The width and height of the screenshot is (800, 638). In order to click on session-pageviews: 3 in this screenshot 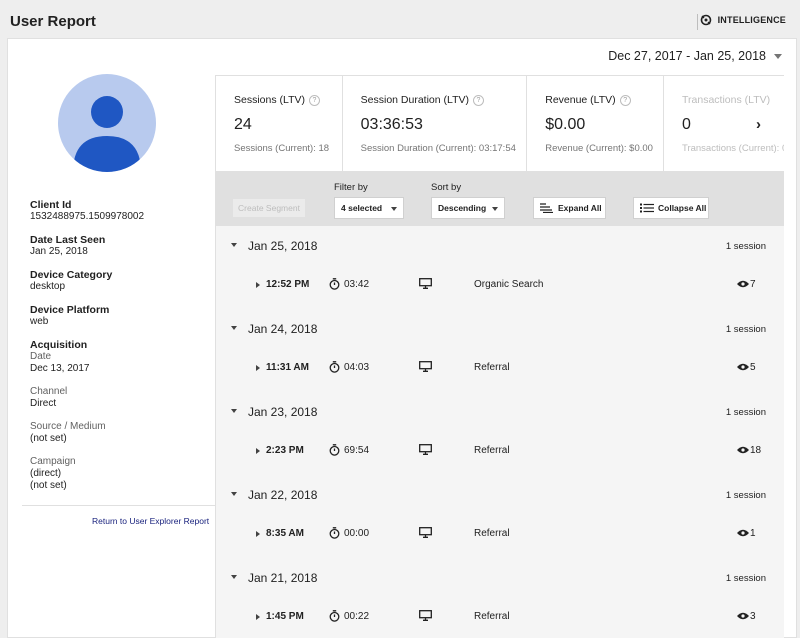, I will do `click(753, 616)`.